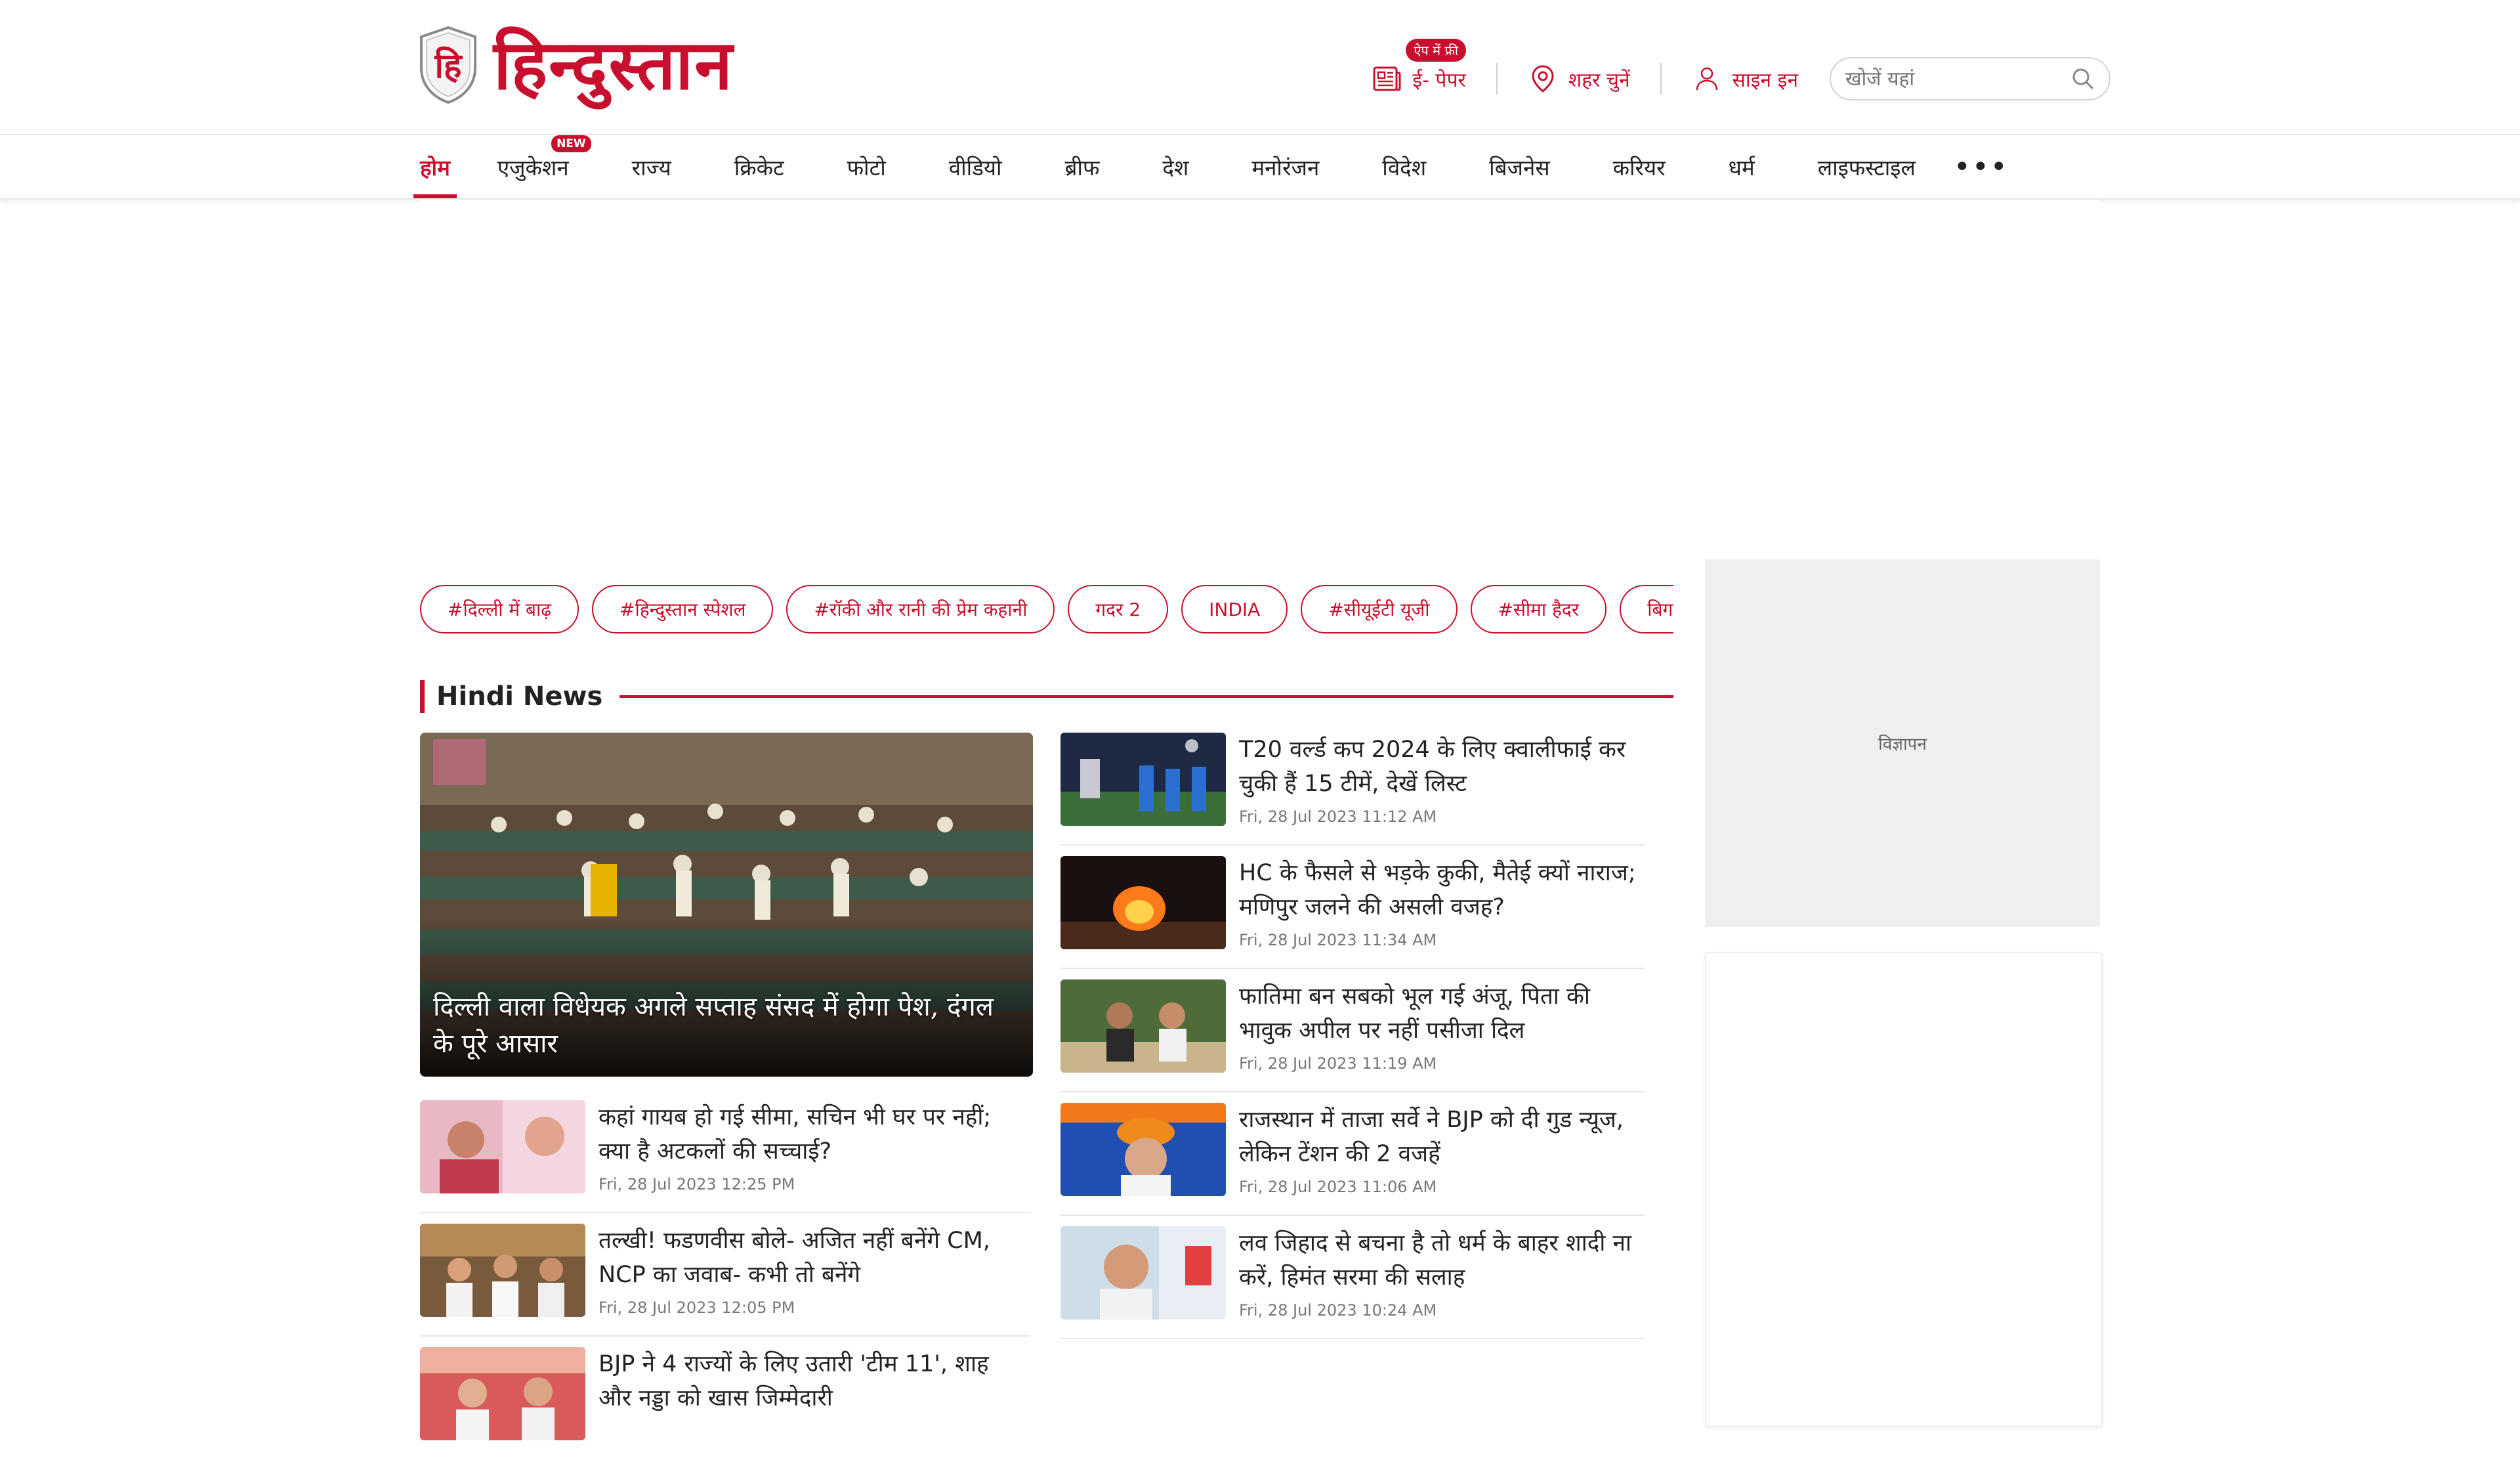 This screenshot has width=2520, height=1460. Describe the element at coordinates (1118, 609) in the screenshot. I see `tag-chip: गदर 2` at that location.